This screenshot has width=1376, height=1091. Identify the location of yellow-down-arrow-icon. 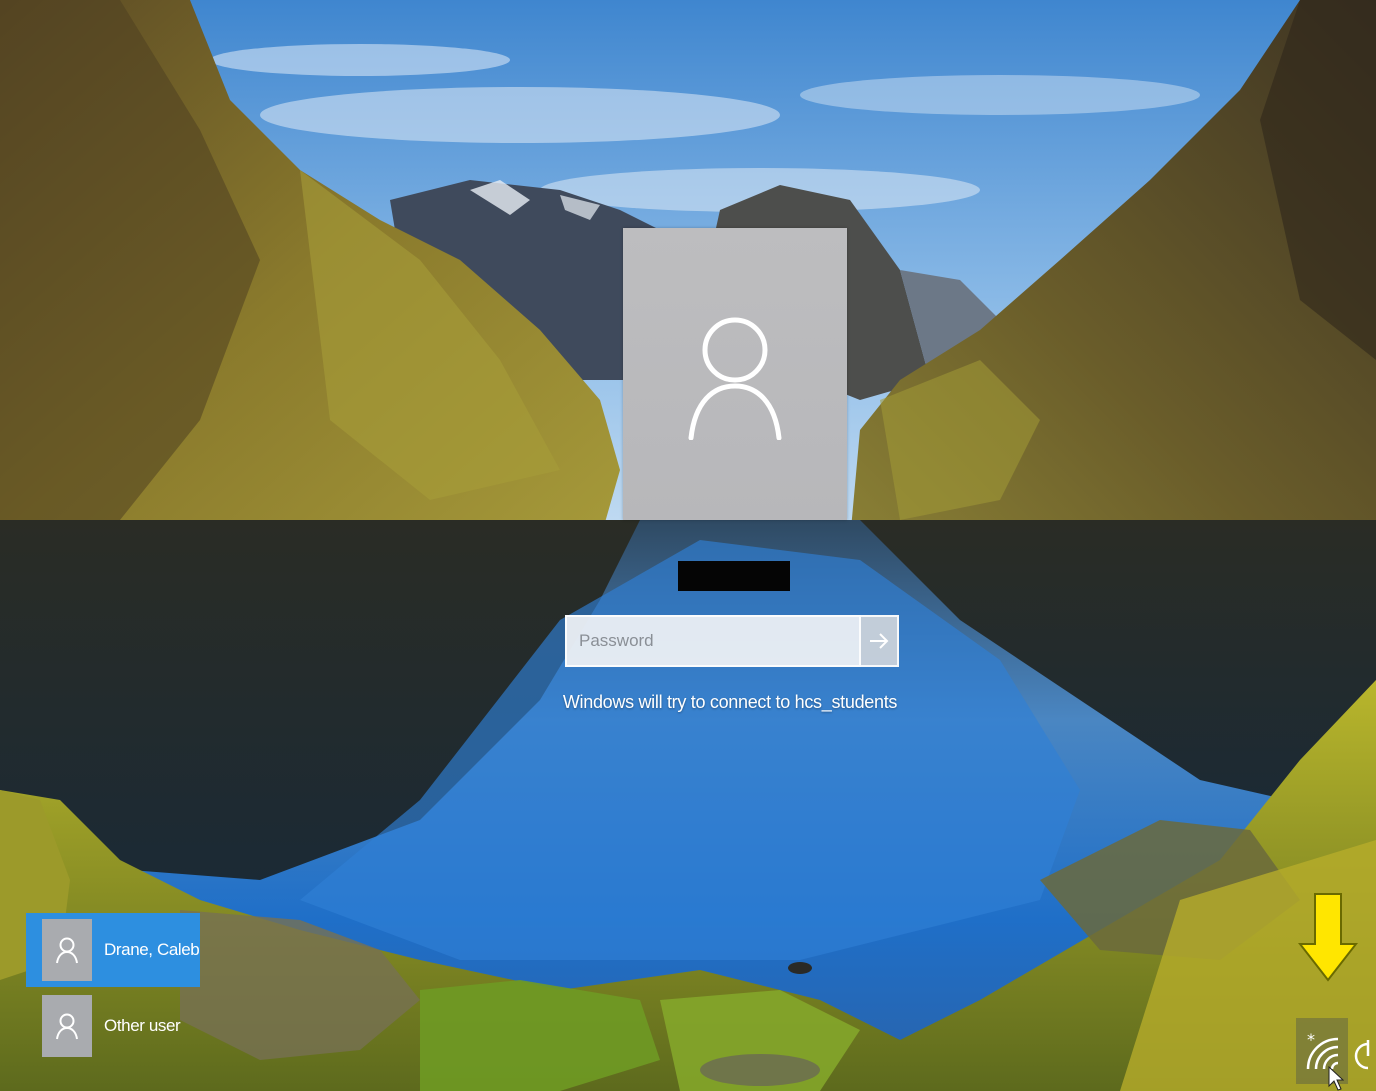
(1328, 937).